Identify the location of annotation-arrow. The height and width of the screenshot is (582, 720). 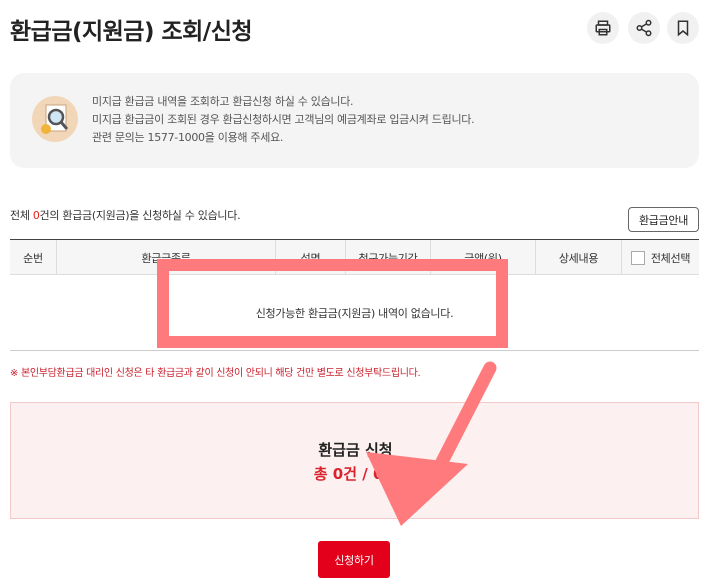
(431, 443).